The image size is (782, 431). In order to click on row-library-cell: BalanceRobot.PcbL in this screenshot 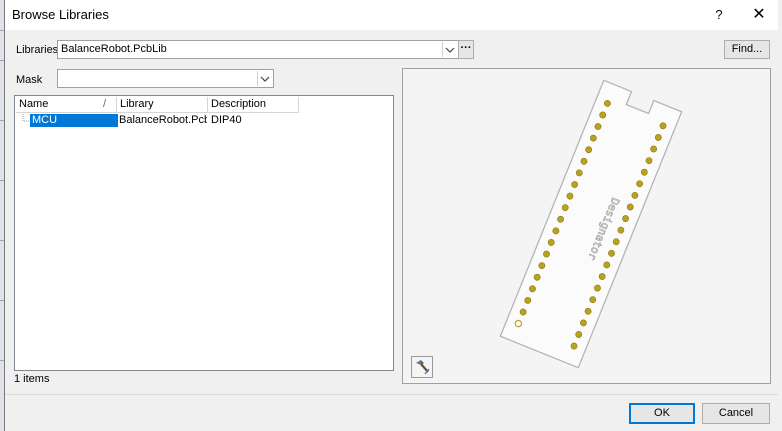, I will do `click(163, 120)`.